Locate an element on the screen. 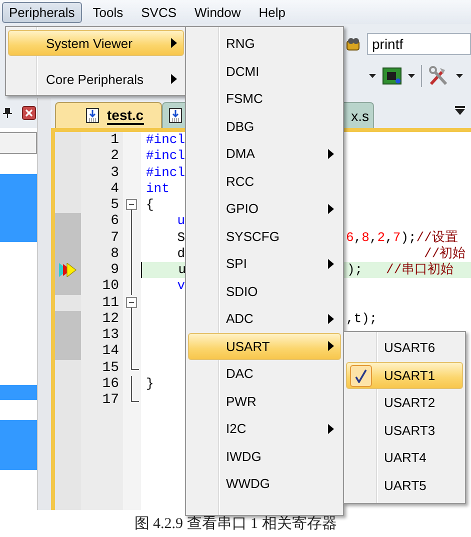 This screenshot has width=471, height=537. code-text: { is located at coordinates (150, 205).